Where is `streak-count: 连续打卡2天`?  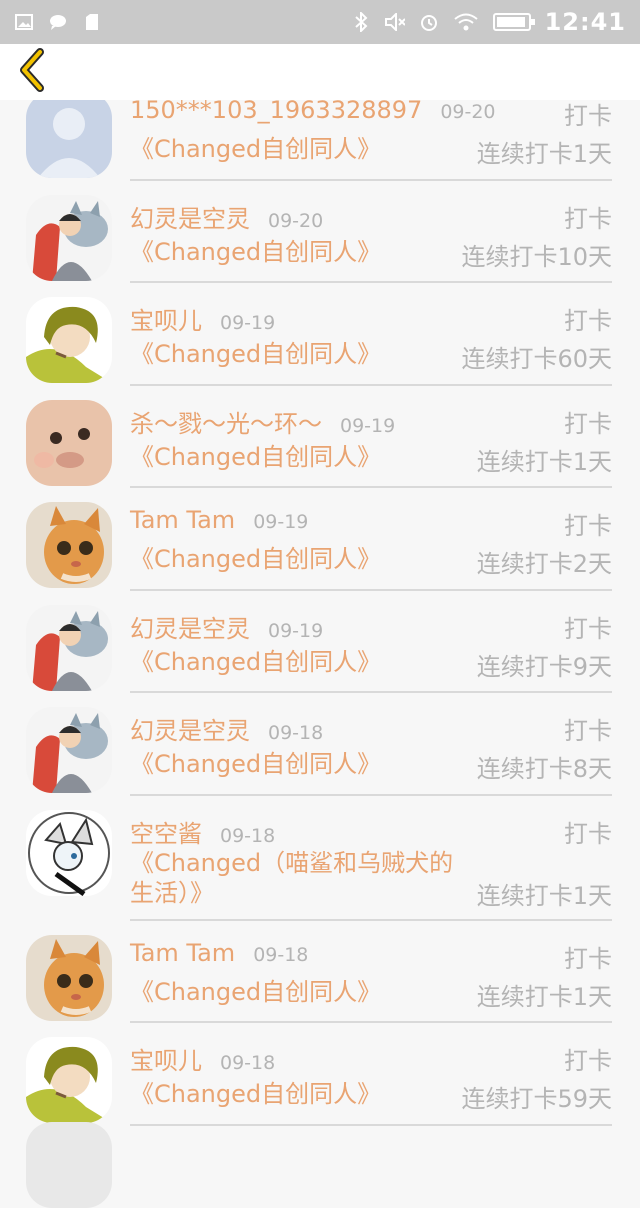
streak-count: 连续打卡2天 is located at coordinates (544, 564).